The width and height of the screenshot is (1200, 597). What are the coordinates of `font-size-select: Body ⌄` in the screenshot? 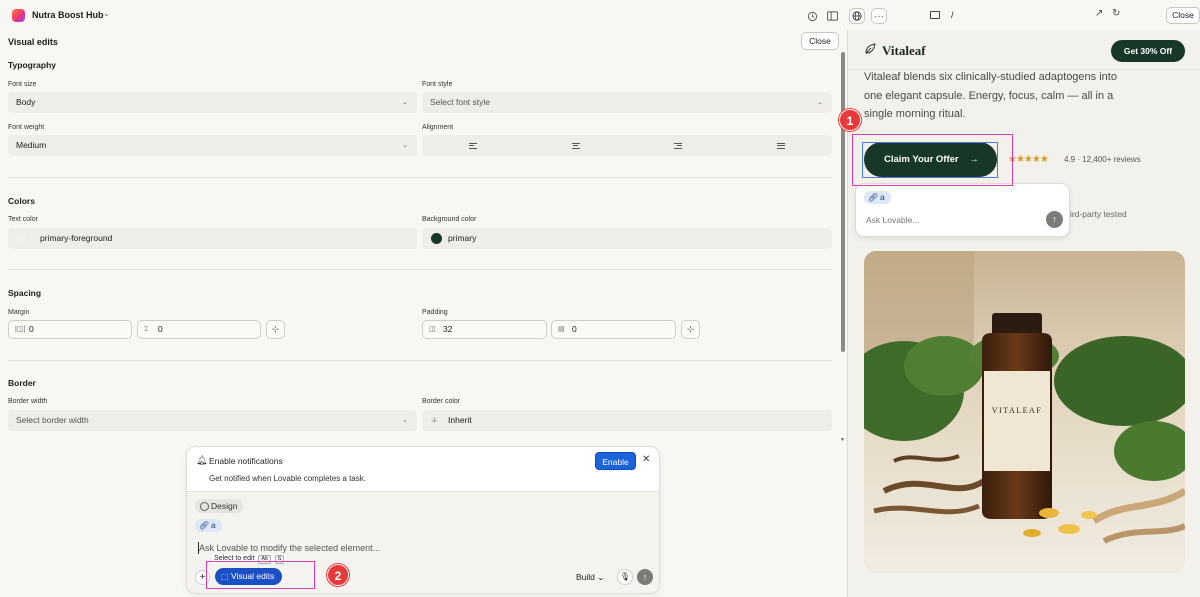 It's located at (212, 102).